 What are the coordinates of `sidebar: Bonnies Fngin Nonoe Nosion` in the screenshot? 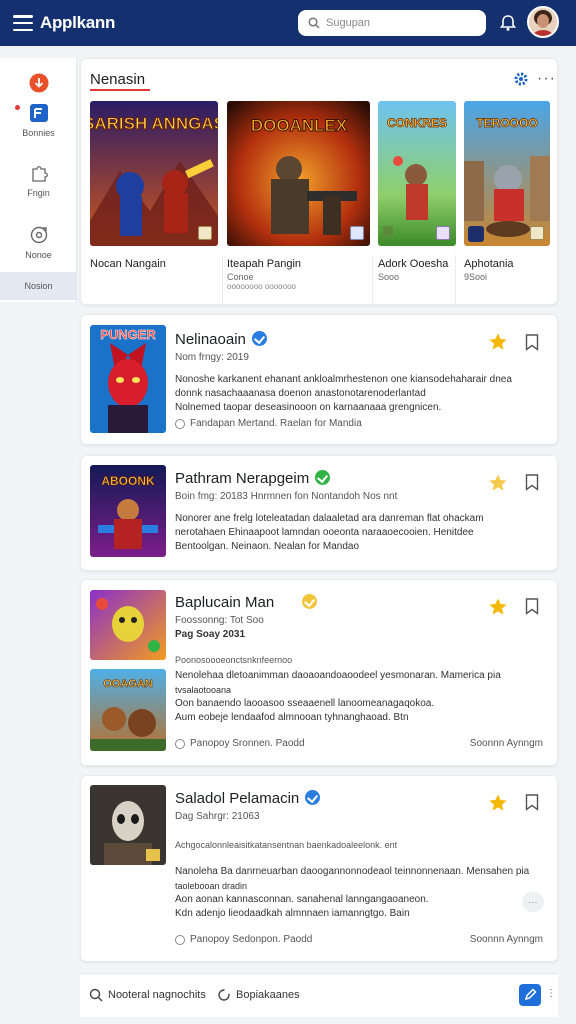 It's located at (38, 180).